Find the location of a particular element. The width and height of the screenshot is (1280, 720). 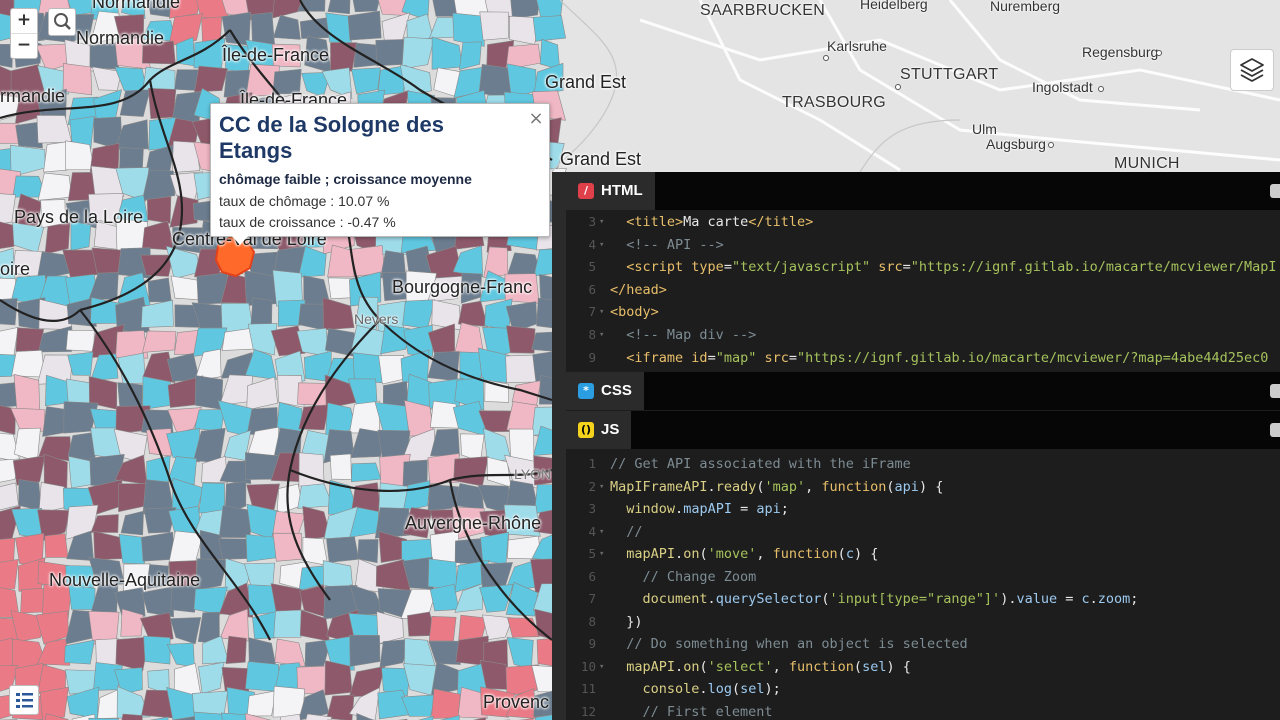

city-munich: MUNICH is located at coordinates (1147, 163).